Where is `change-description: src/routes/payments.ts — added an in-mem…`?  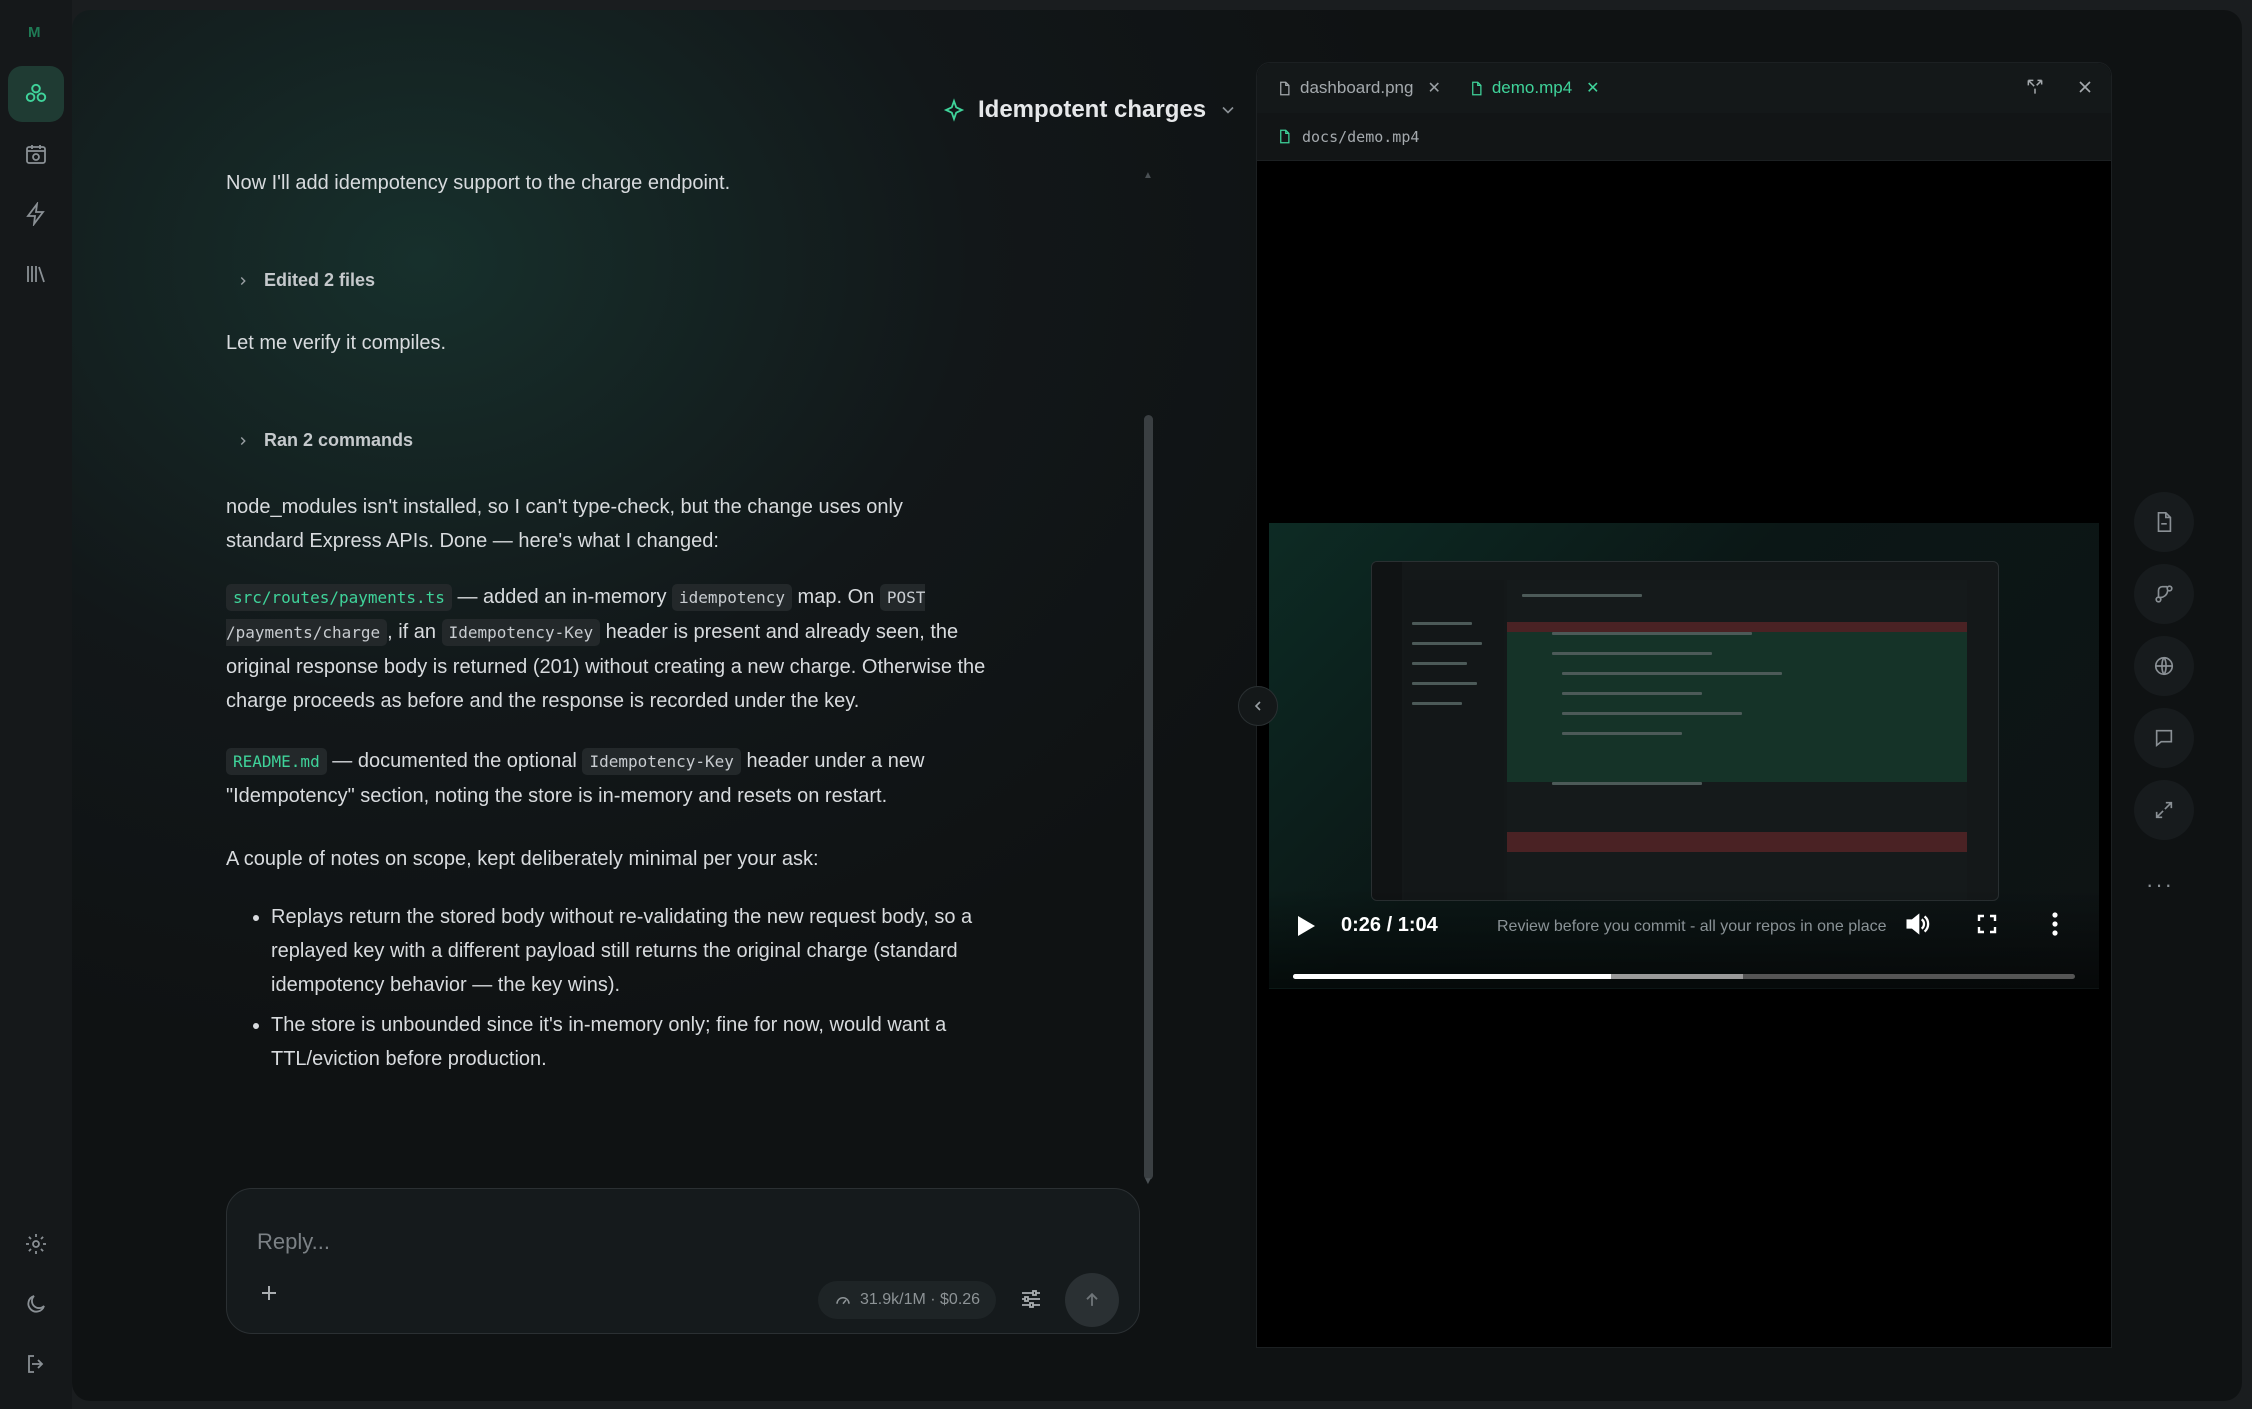 change-description: src/routes/payments.ts — added an in-mem… is located at coordinates (616, 649).